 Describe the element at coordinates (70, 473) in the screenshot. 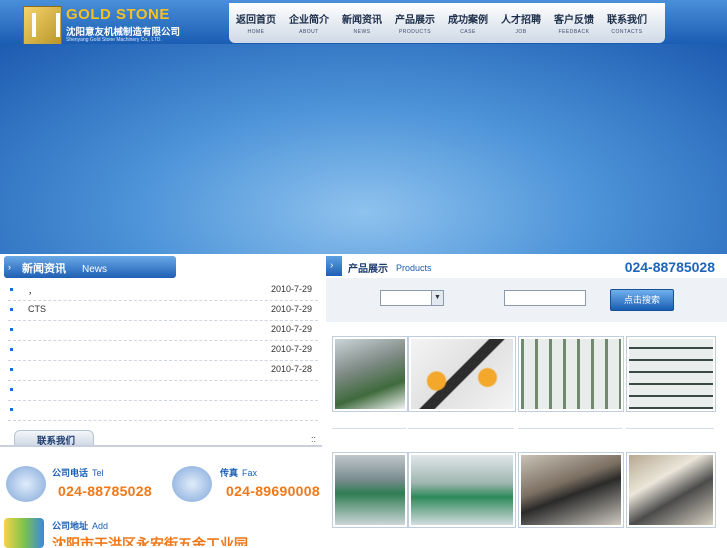

I see `phone-label-cn: 公司电话` at that location.